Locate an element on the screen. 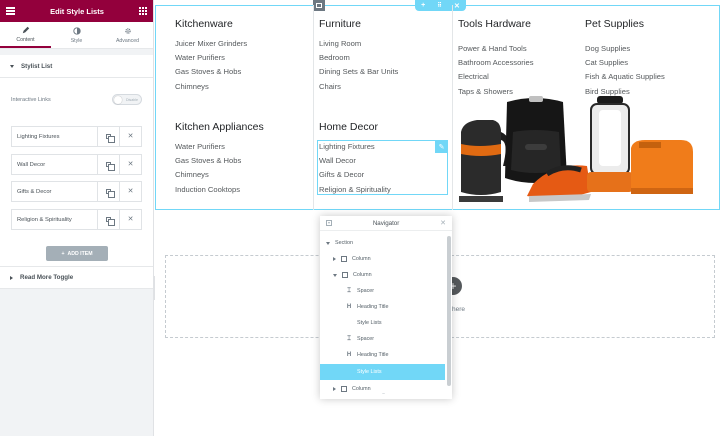 The width and height of the screenshot is (720, 436). collapse-all-icon is located at coordinates (329, 223).